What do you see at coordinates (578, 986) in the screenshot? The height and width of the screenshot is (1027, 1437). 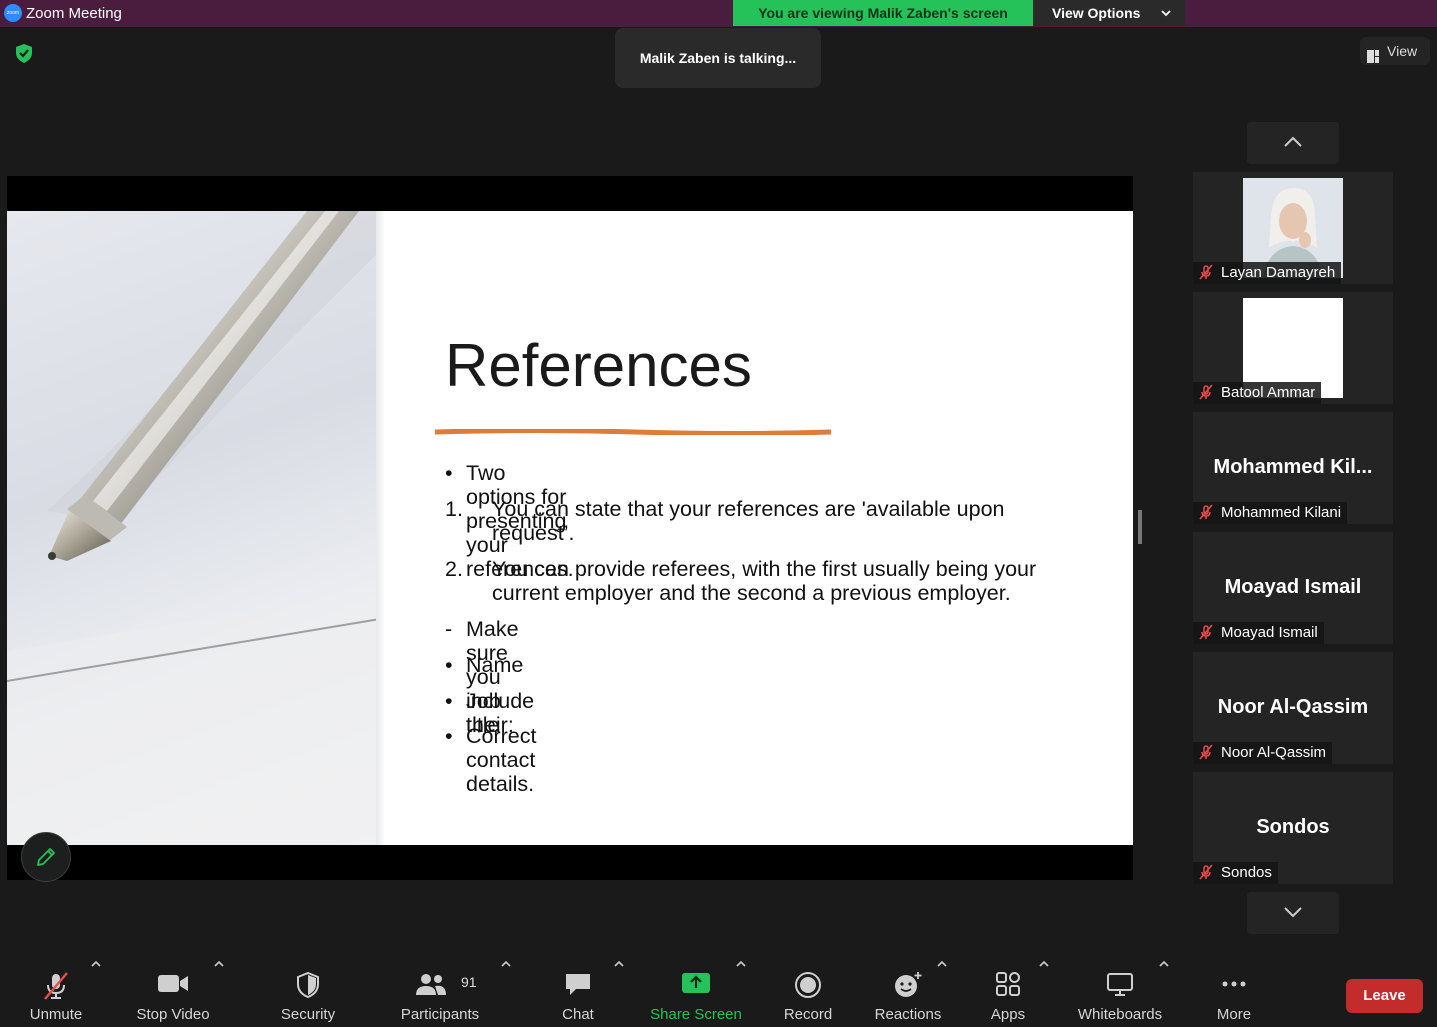 I see `chat-bubble-icon` at bounding box center [578, 986].